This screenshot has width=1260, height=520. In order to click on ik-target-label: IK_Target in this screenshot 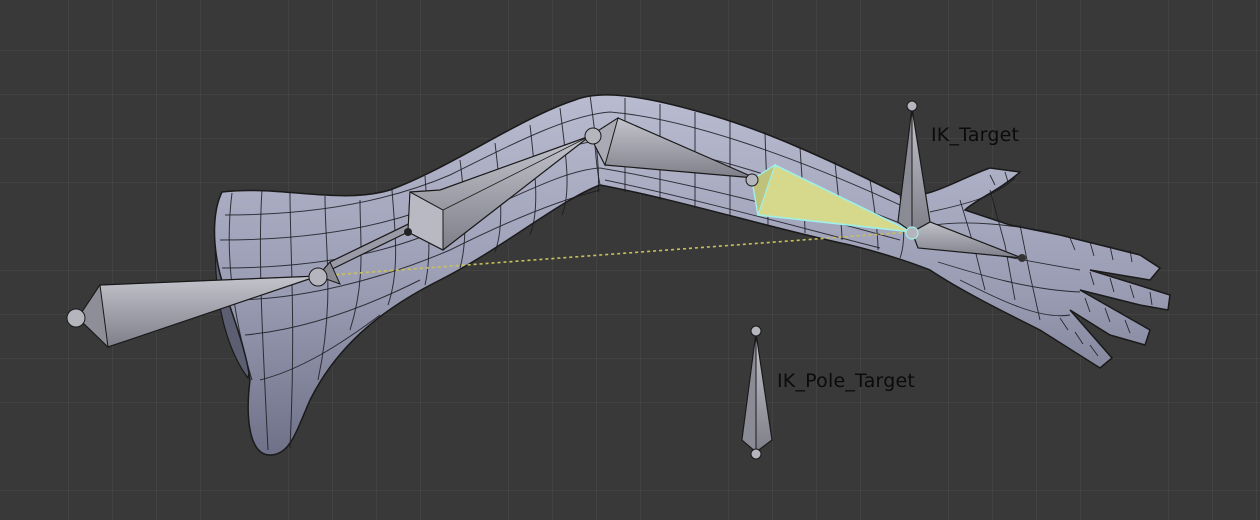, I will do `click(975, 135)`.